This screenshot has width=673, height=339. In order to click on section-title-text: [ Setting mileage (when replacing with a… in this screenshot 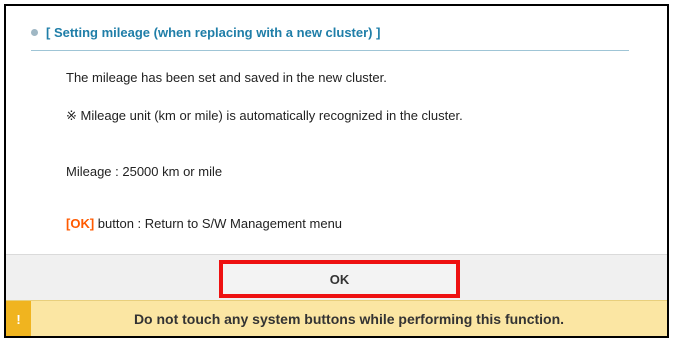, I will do `click(213, 32)`.